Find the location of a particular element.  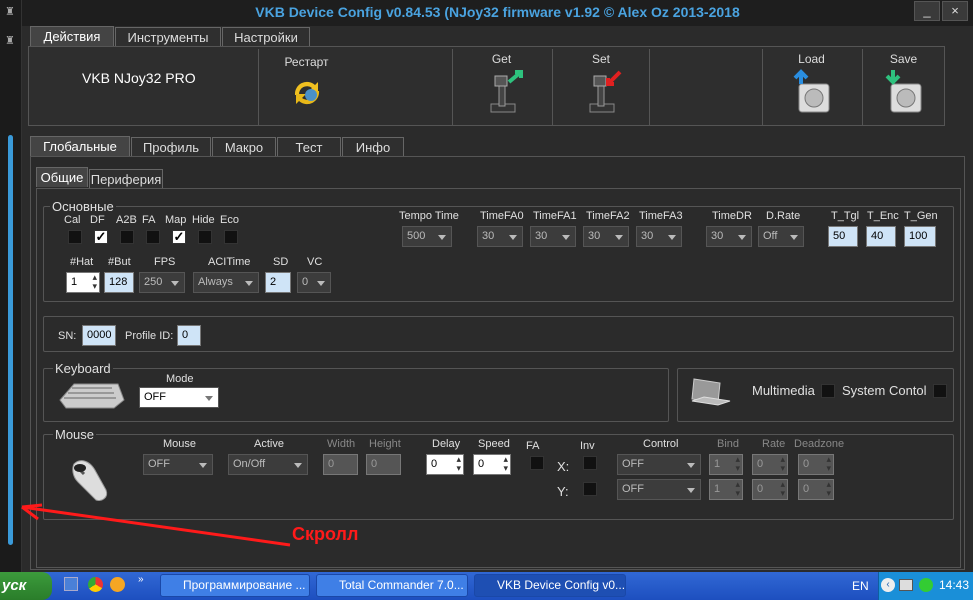

speed-header: Speed is located at coordinates (494, 444).